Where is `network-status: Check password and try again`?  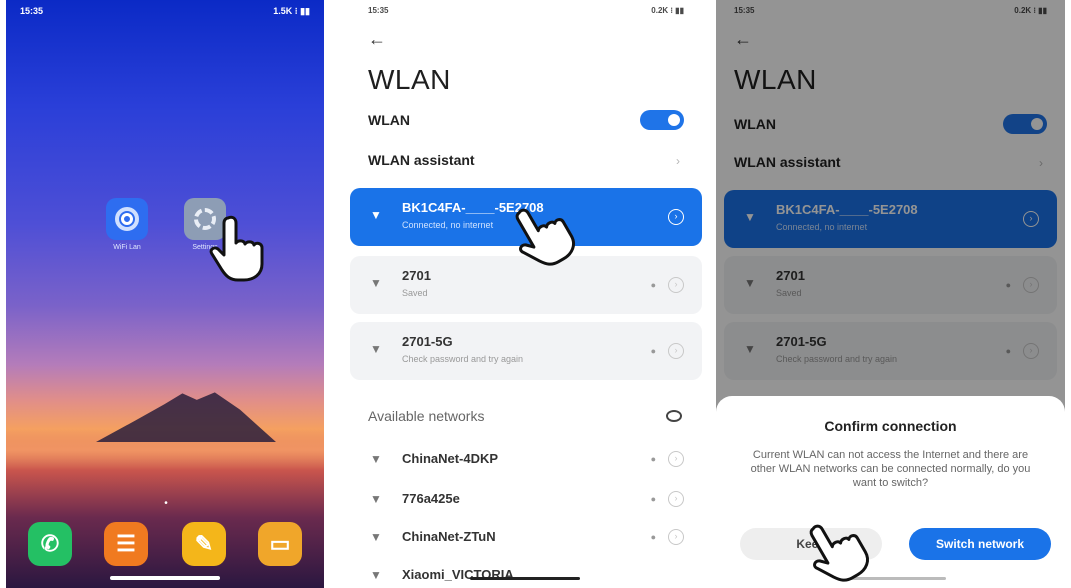
network-status: Check password and try again is located at coordinates (463, 359).